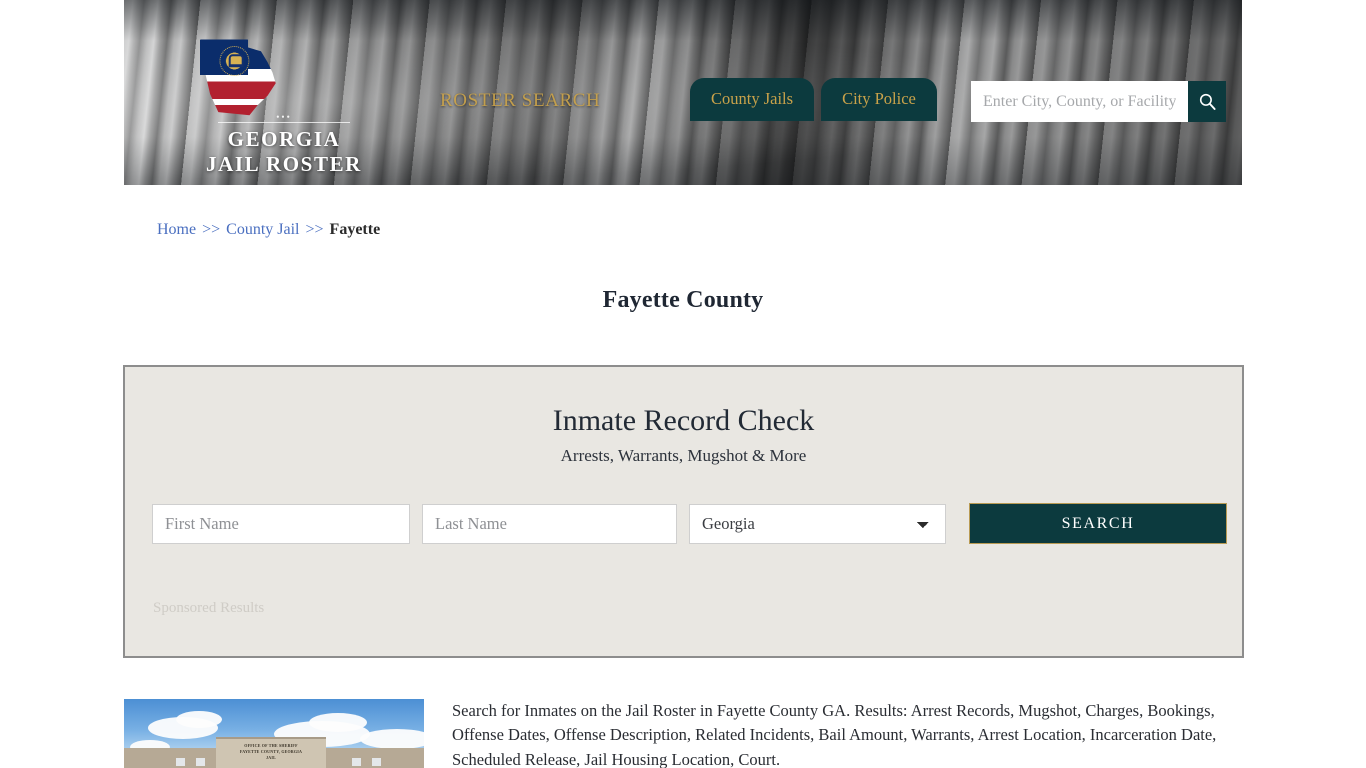  What do you see at coordinates (284, 163) in the screenshot?
I see `logo-text-line2: JAIL ROSTER` at bounding box center [284, 163].